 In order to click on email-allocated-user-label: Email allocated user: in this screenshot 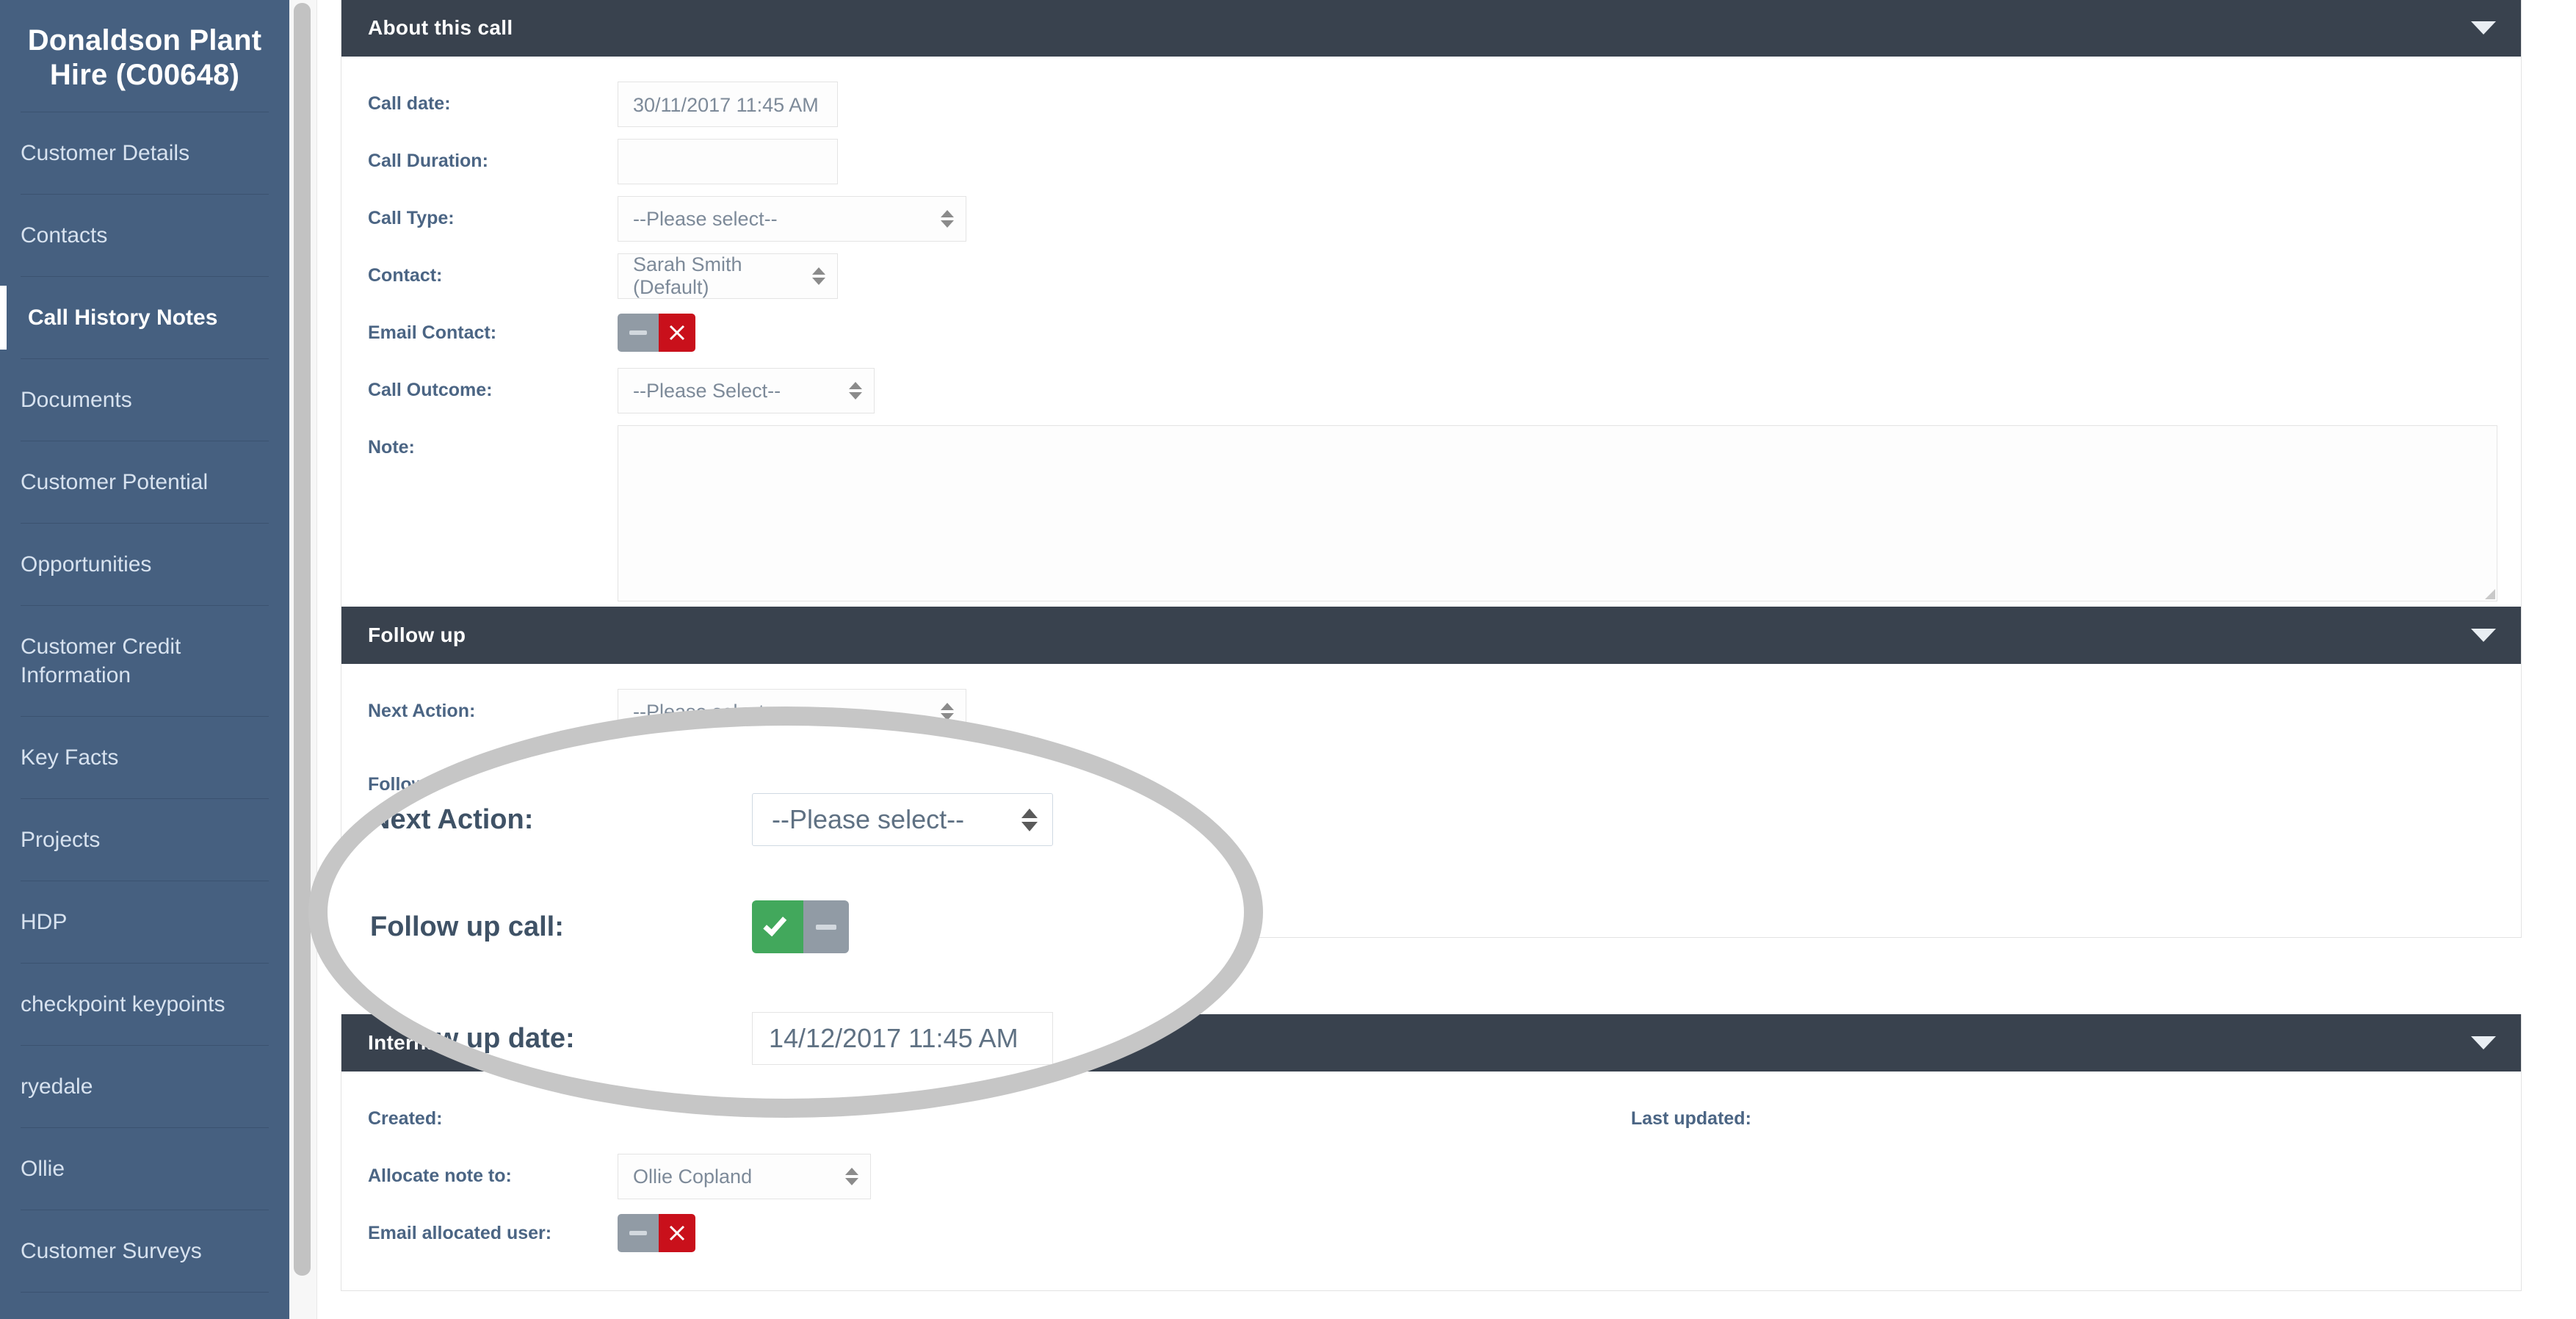, I will do `click(460, 1233)`.